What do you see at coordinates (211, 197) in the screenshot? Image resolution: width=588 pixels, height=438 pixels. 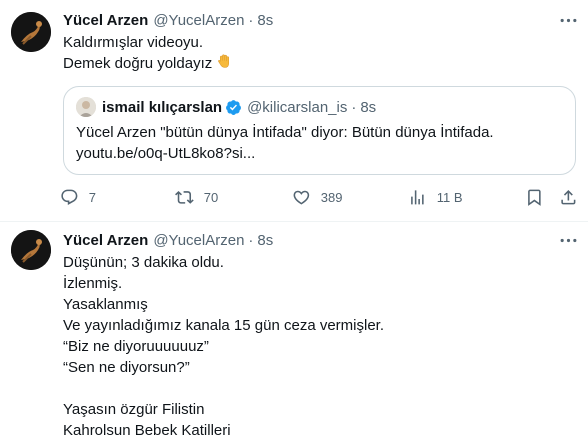 I see `retweet-count: 70` at bounding box center [211, 197].